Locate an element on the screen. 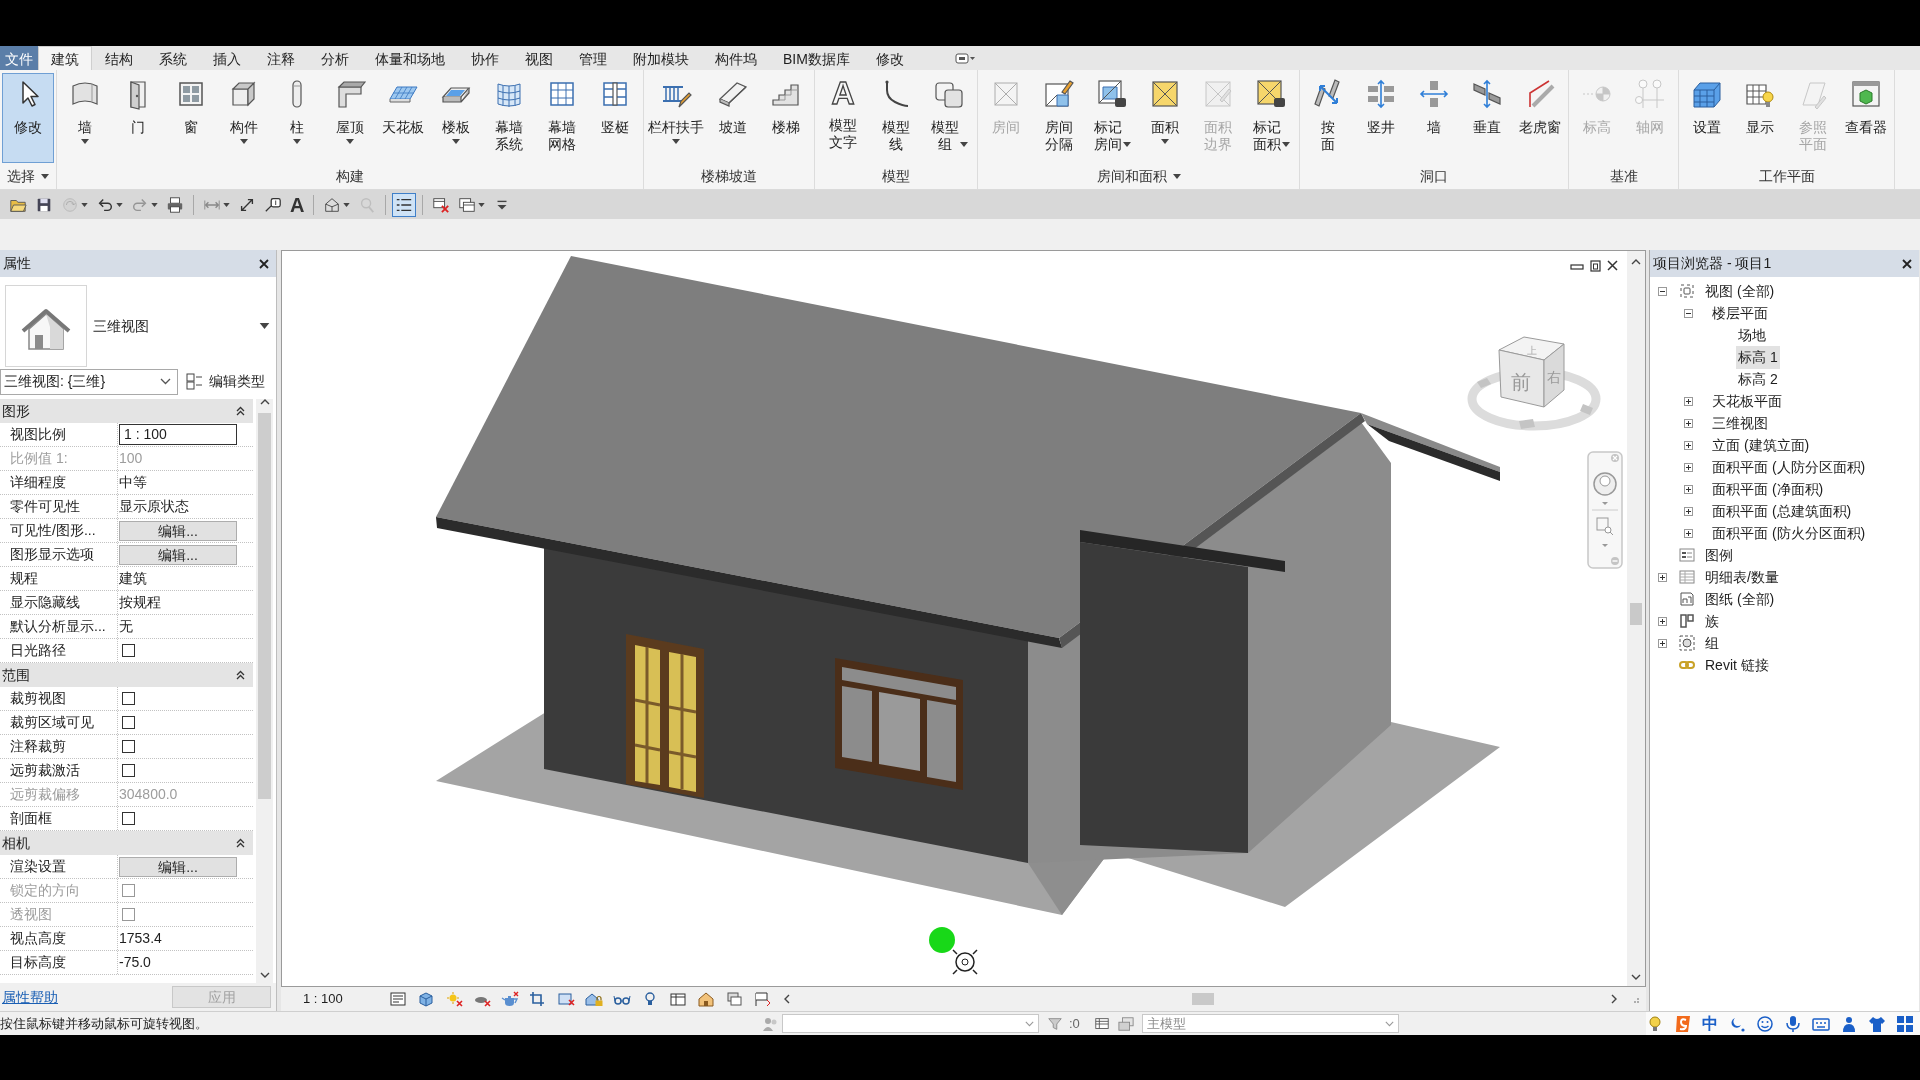  ribbon-button: 面积 is located at coordinates (1165, 118).